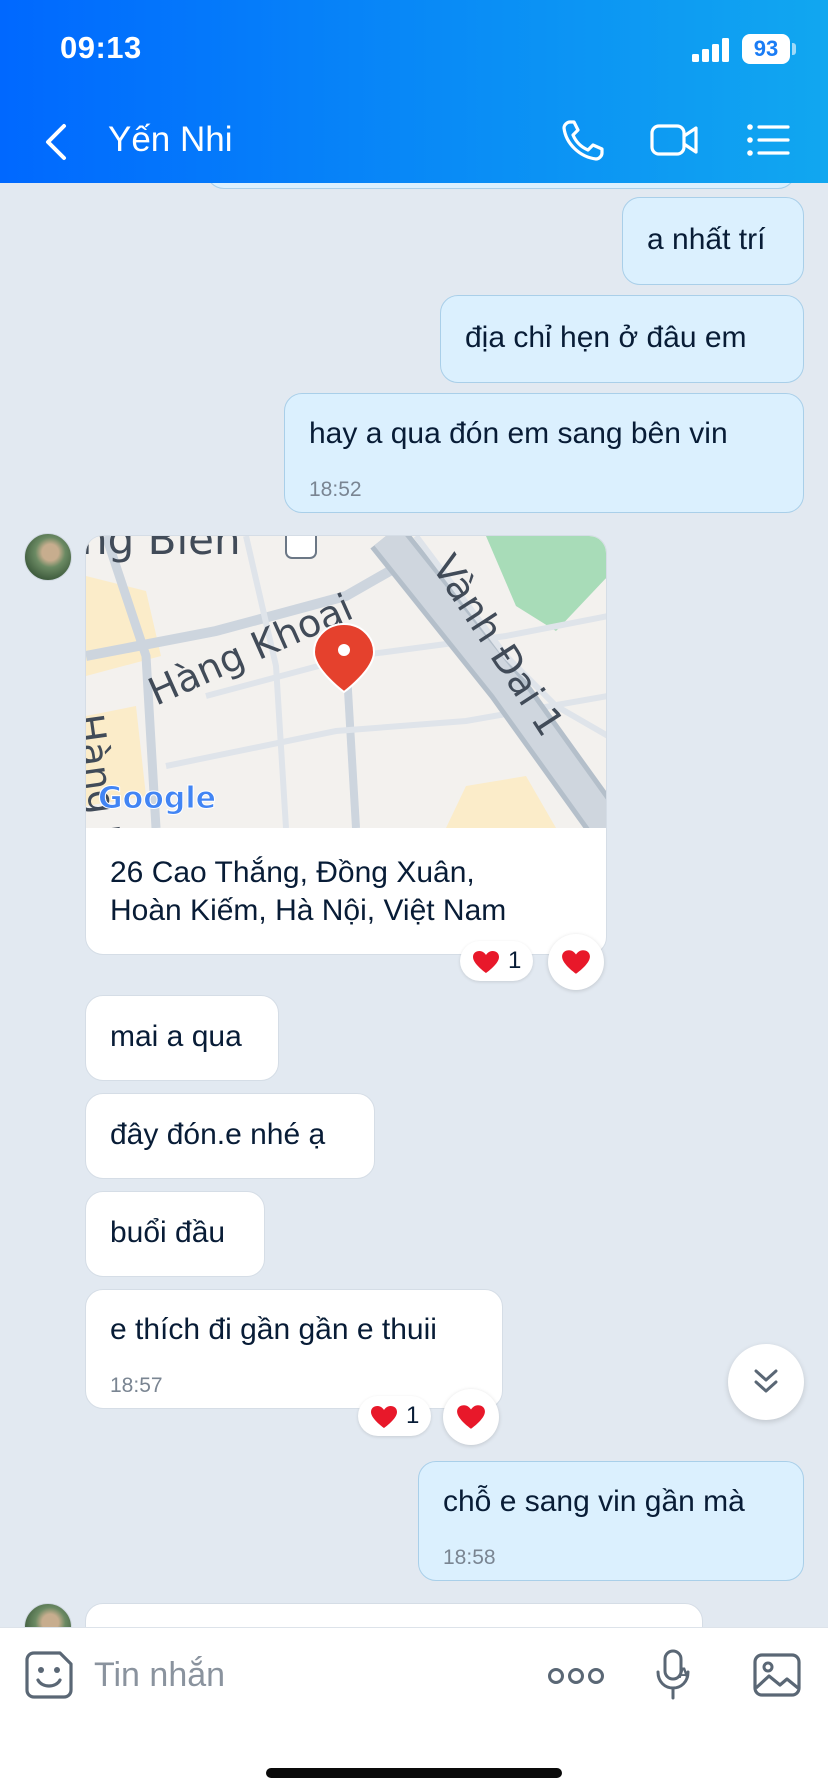 Image resolution: width=828 pixels, height=1792 pixels. Describe the element at coordinates (308, 910) in the screenshot. I see `address-line-2: Hoàn Kiếm, Hà Nội, Việt Nam` at that location.